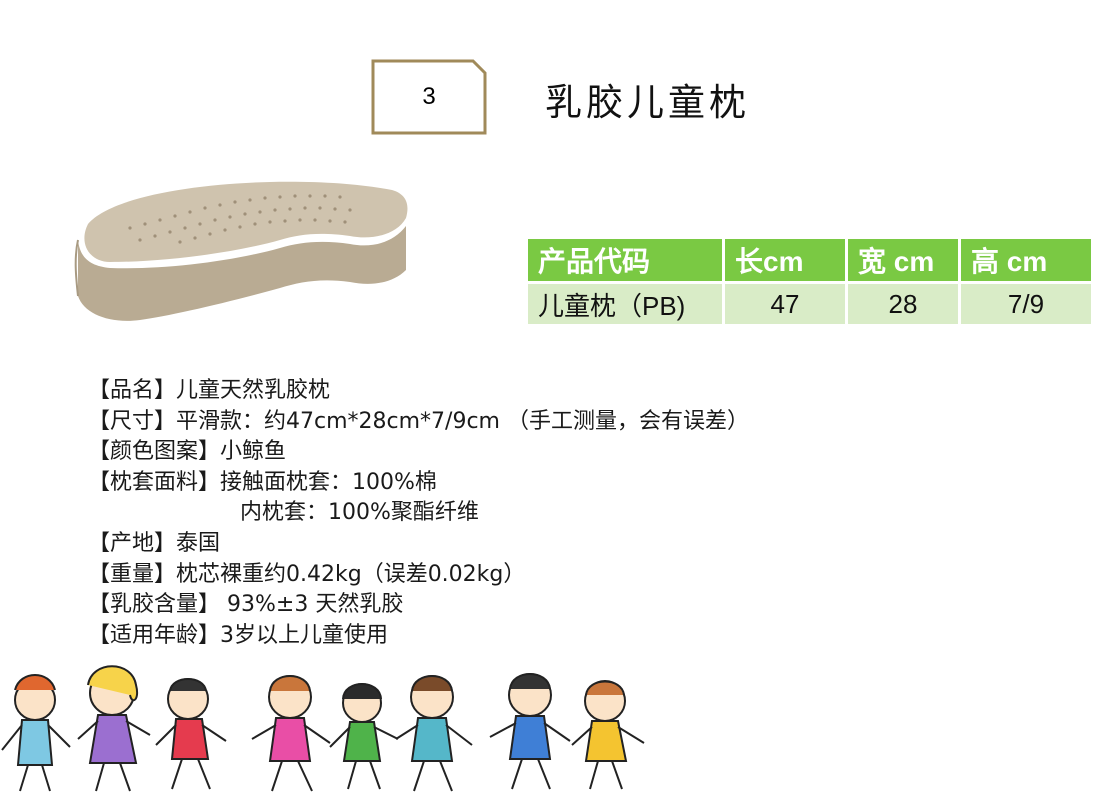  What do you see at coordinates (262, 482) in the screenshot?
I see `info-line-fabric: 【枕套面料】接触面枕套：100%棉` at bounding box center [262, 482].